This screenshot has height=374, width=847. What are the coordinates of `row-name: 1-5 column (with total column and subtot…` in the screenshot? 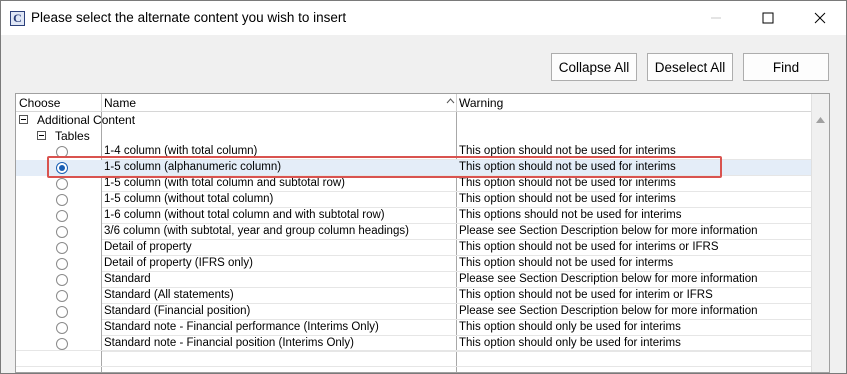 It's located at (224, 183).